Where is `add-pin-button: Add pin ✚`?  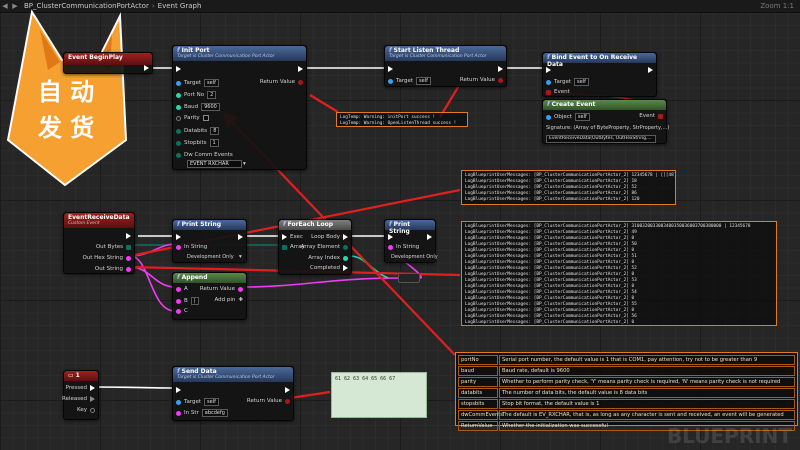 add-pin-button: Add pin ✚ is located at coordinates (228, 300).